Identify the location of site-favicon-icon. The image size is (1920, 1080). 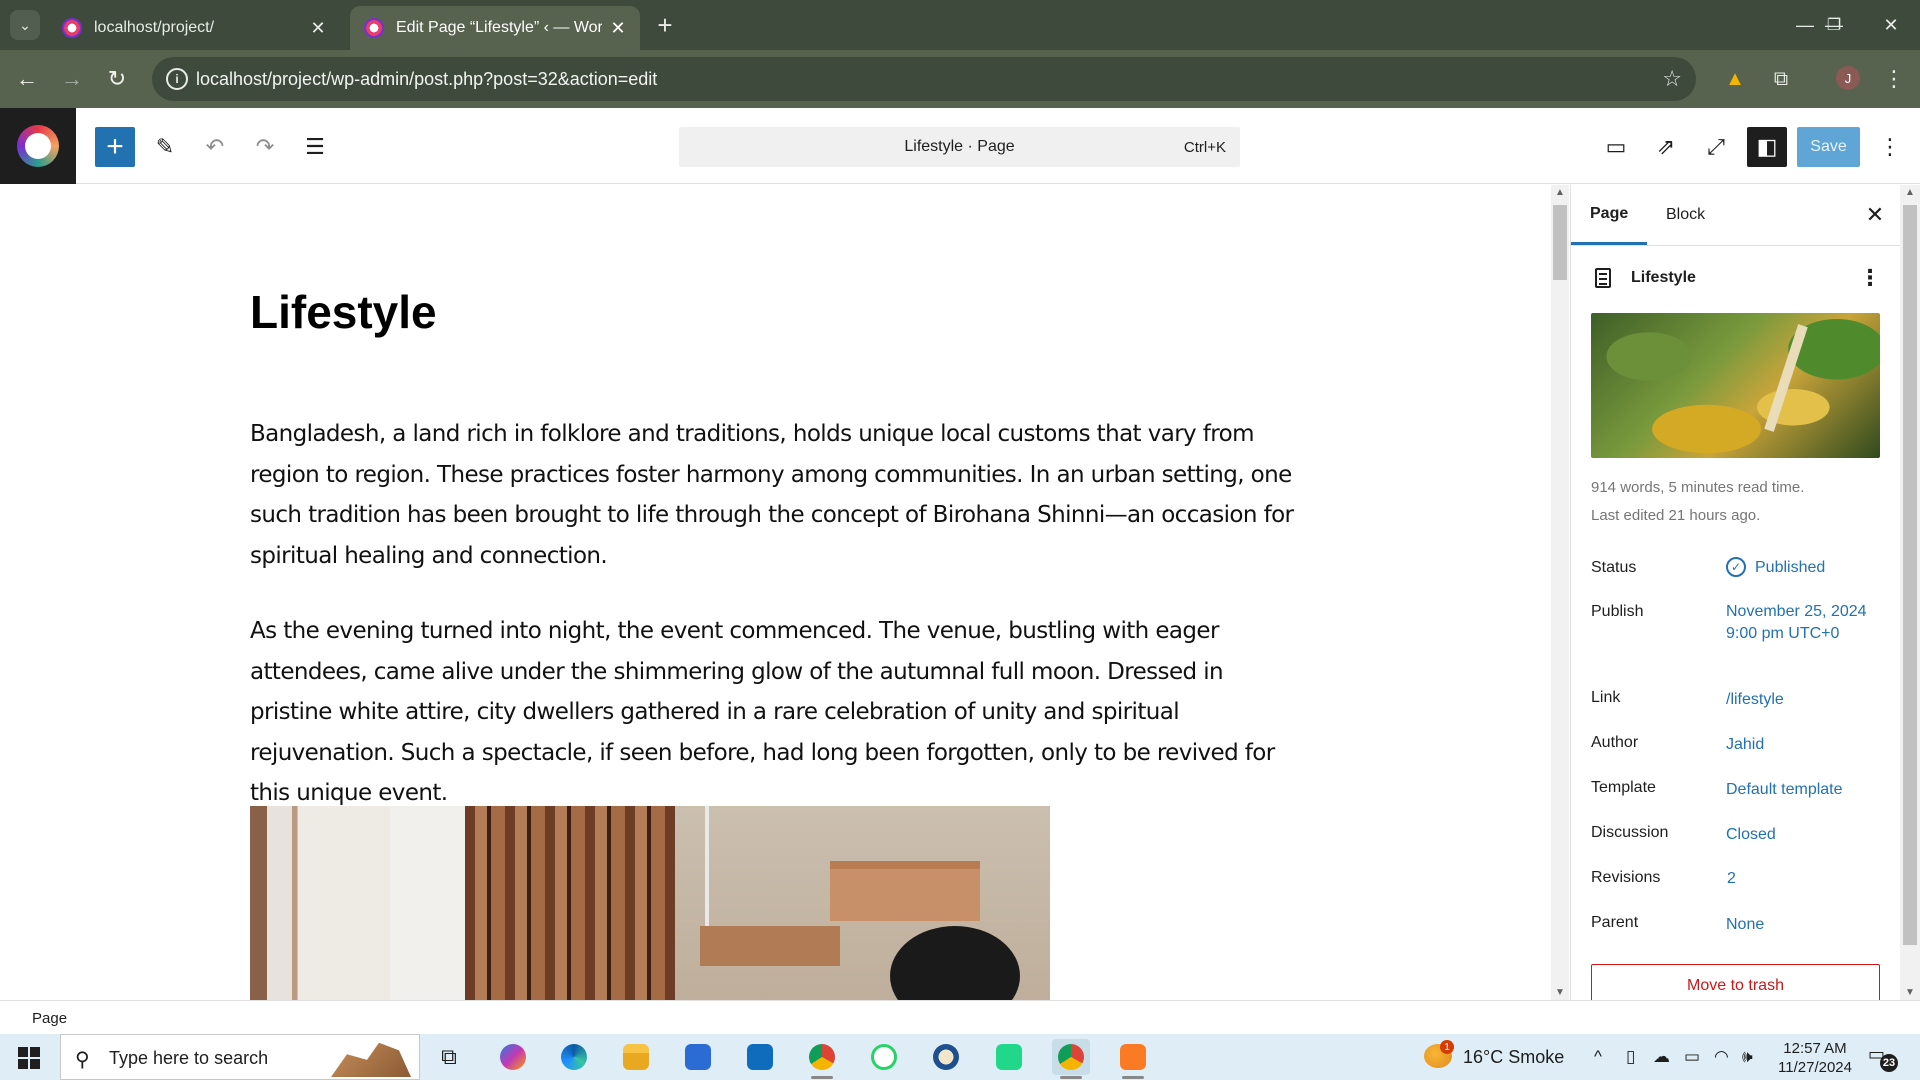
(374, 28).